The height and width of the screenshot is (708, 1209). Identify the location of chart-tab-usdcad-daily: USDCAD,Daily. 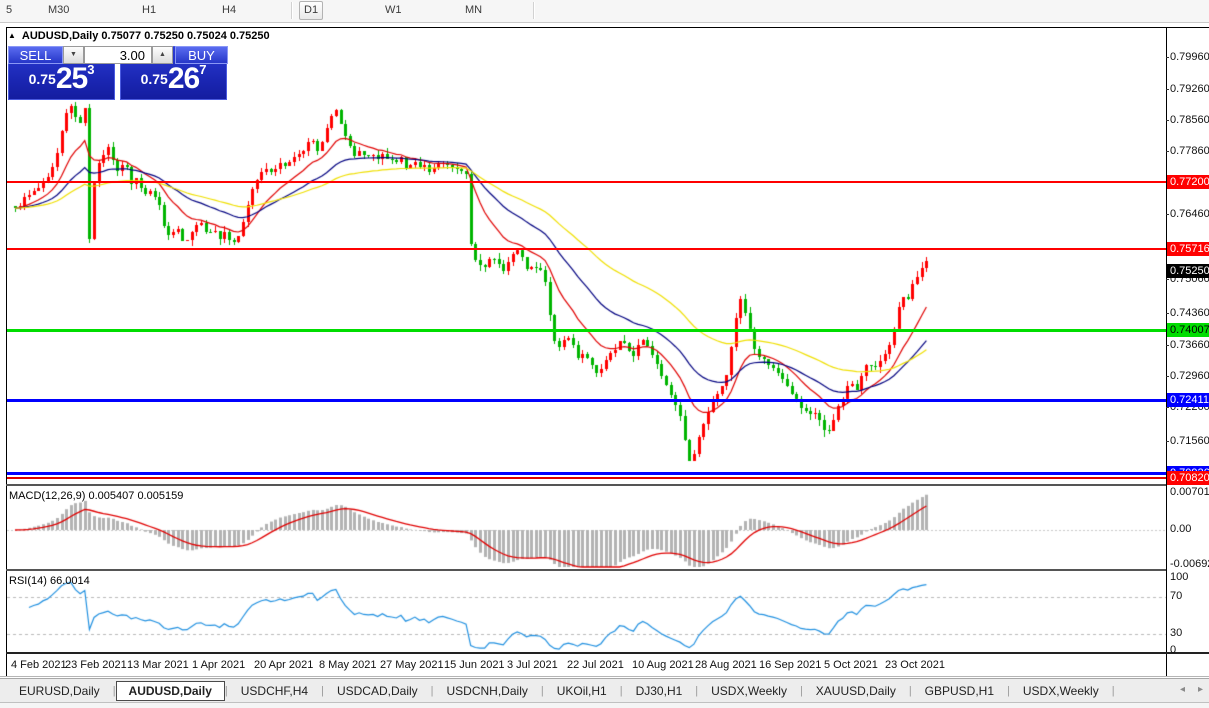
(377, 691).